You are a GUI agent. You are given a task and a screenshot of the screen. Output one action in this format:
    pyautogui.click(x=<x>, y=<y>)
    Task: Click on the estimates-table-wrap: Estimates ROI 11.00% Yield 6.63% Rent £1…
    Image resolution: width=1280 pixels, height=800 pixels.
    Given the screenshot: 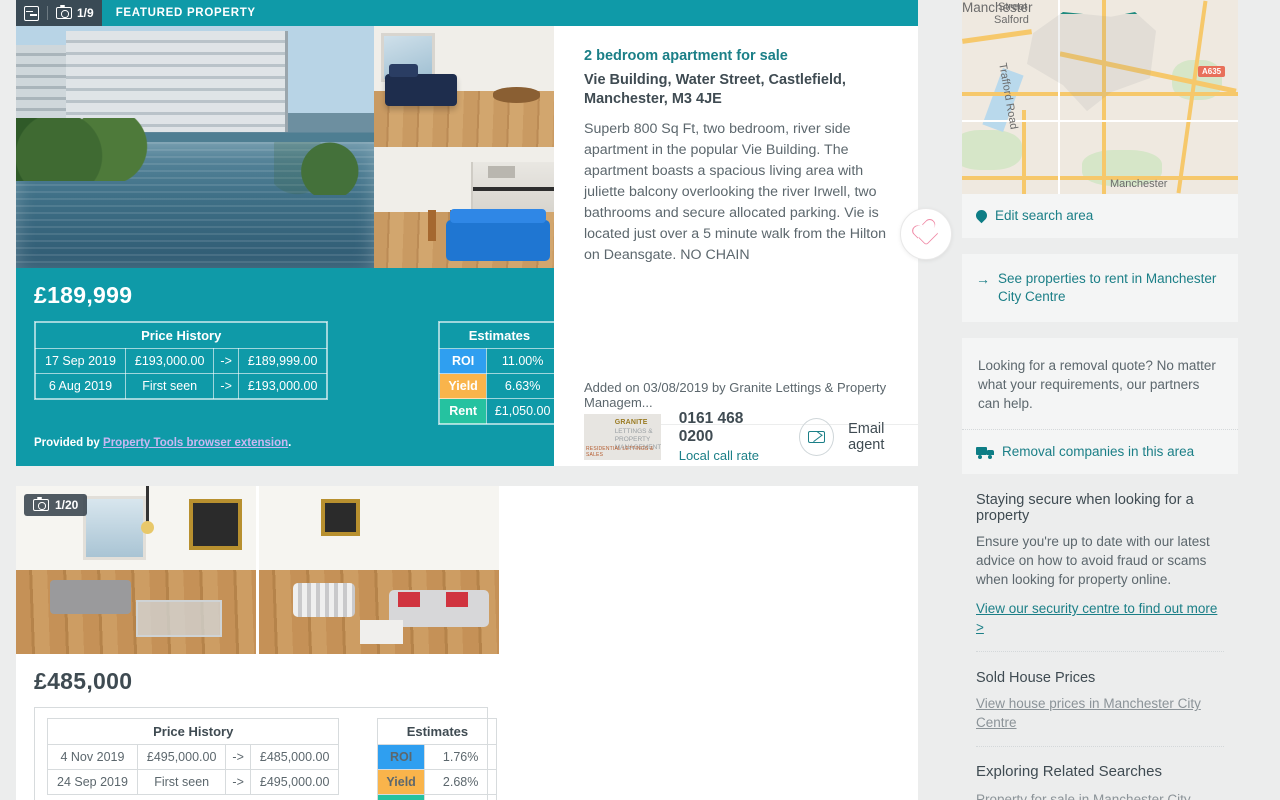 What is the action you would take?
    pyautogui.click(x=499, y=373)
    